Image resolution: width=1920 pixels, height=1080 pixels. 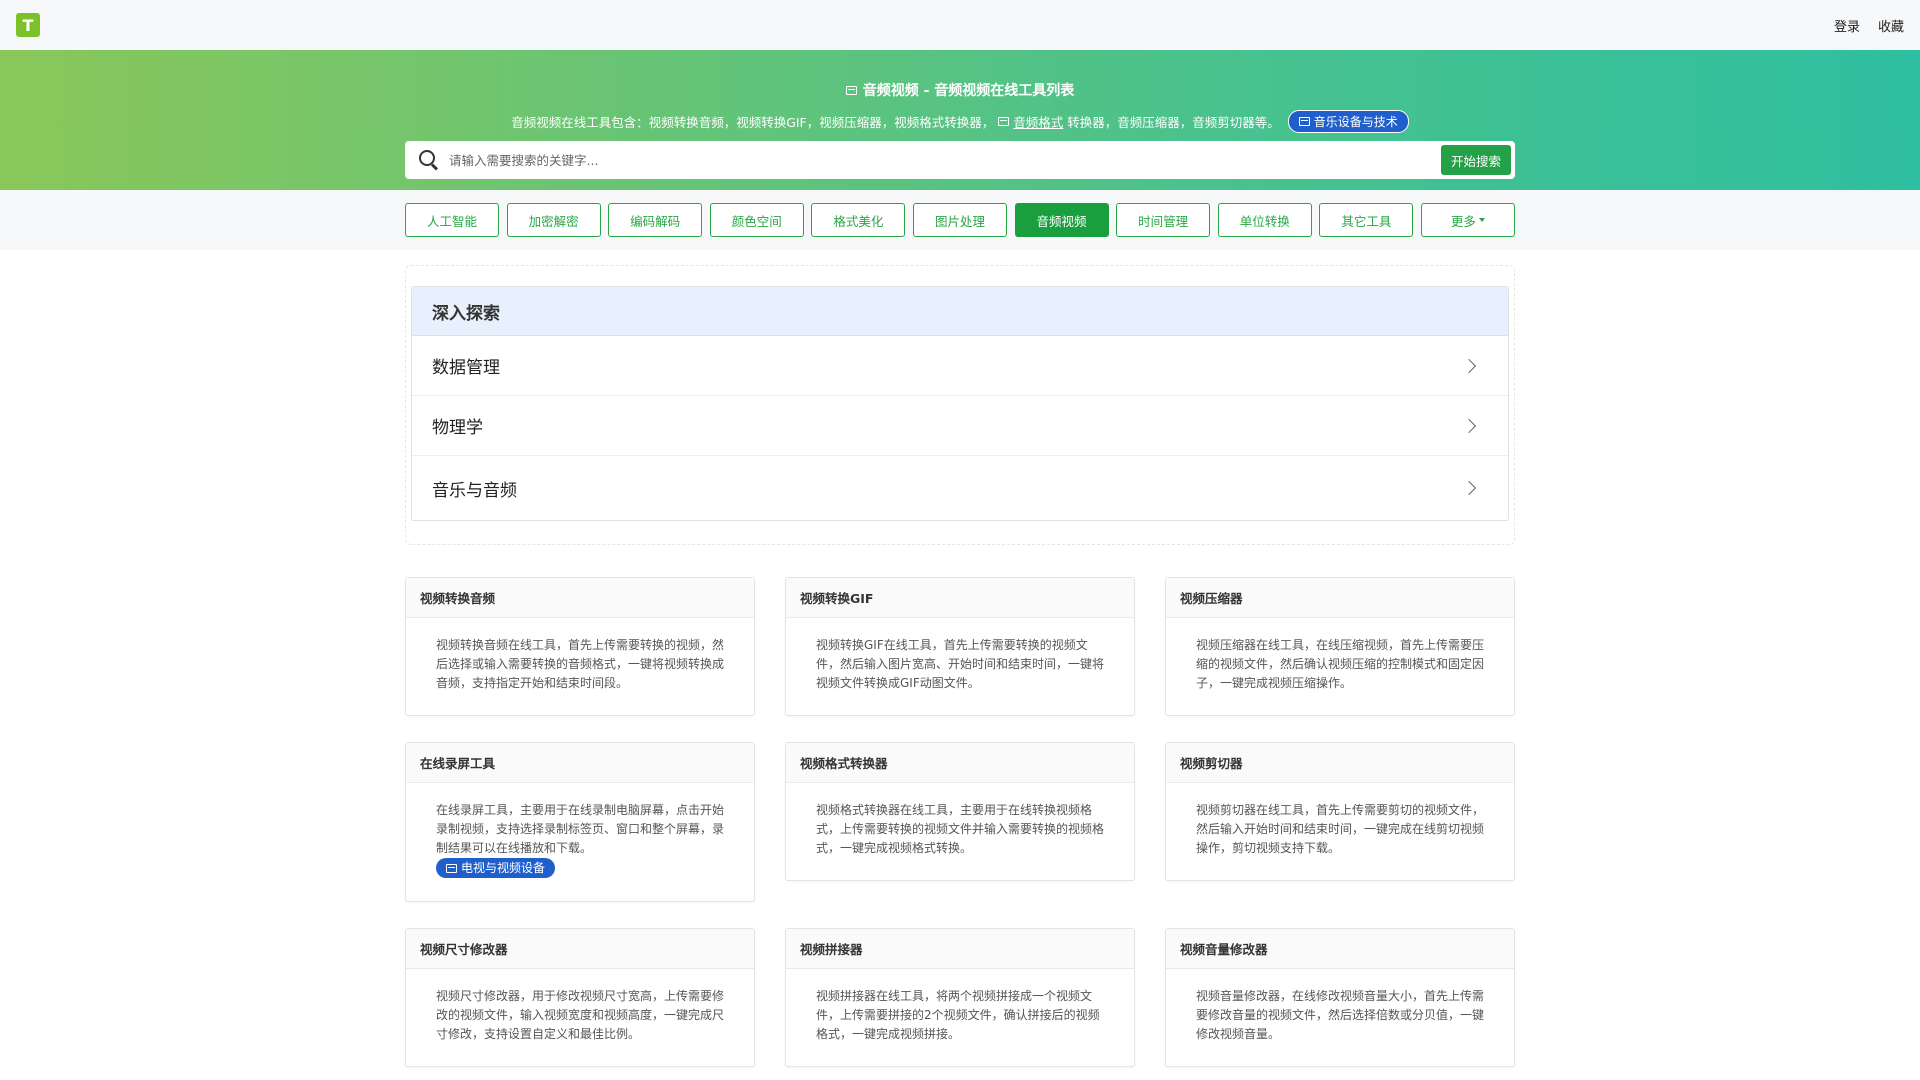 I want to click on category-formatting: 格式美化, so click(x=858, y=220).